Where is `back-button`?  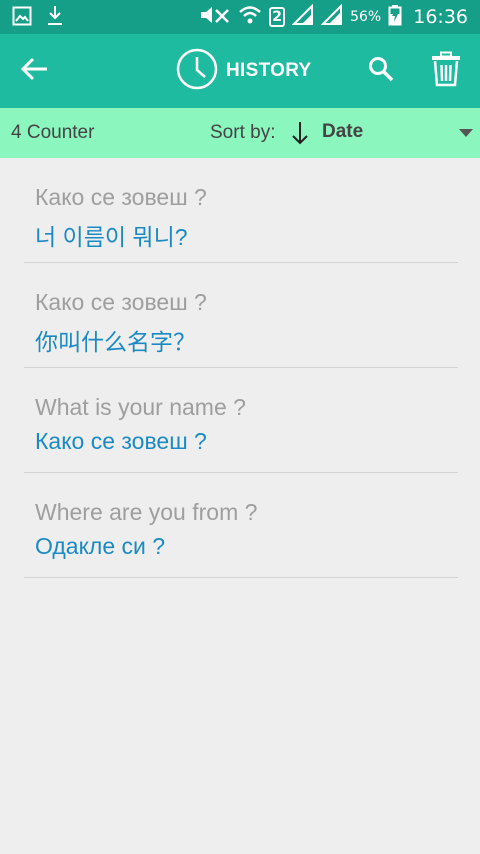
back-button is located at coordinates (34, 71).